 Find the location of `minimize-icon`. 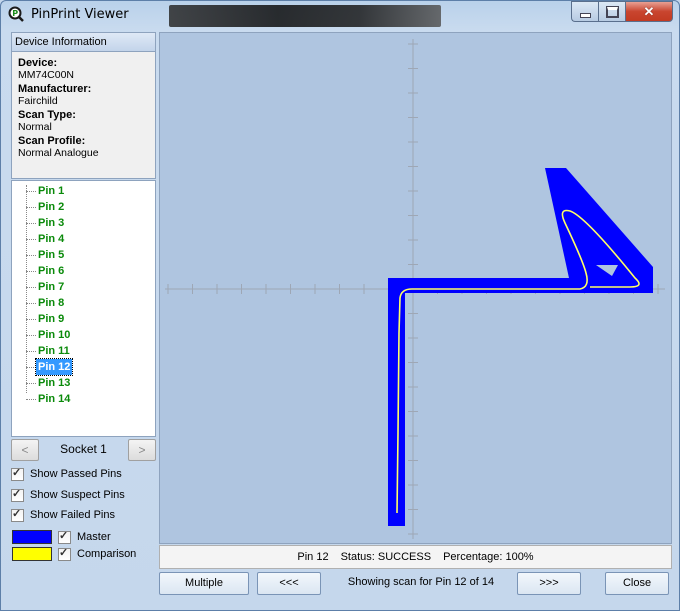

minimize-icon is located at coordinates (585, 15).